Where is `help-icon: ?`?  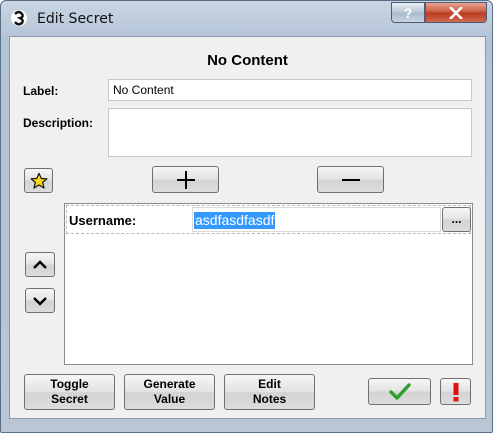 help-icon: ? is located at coordinates (408, 12).